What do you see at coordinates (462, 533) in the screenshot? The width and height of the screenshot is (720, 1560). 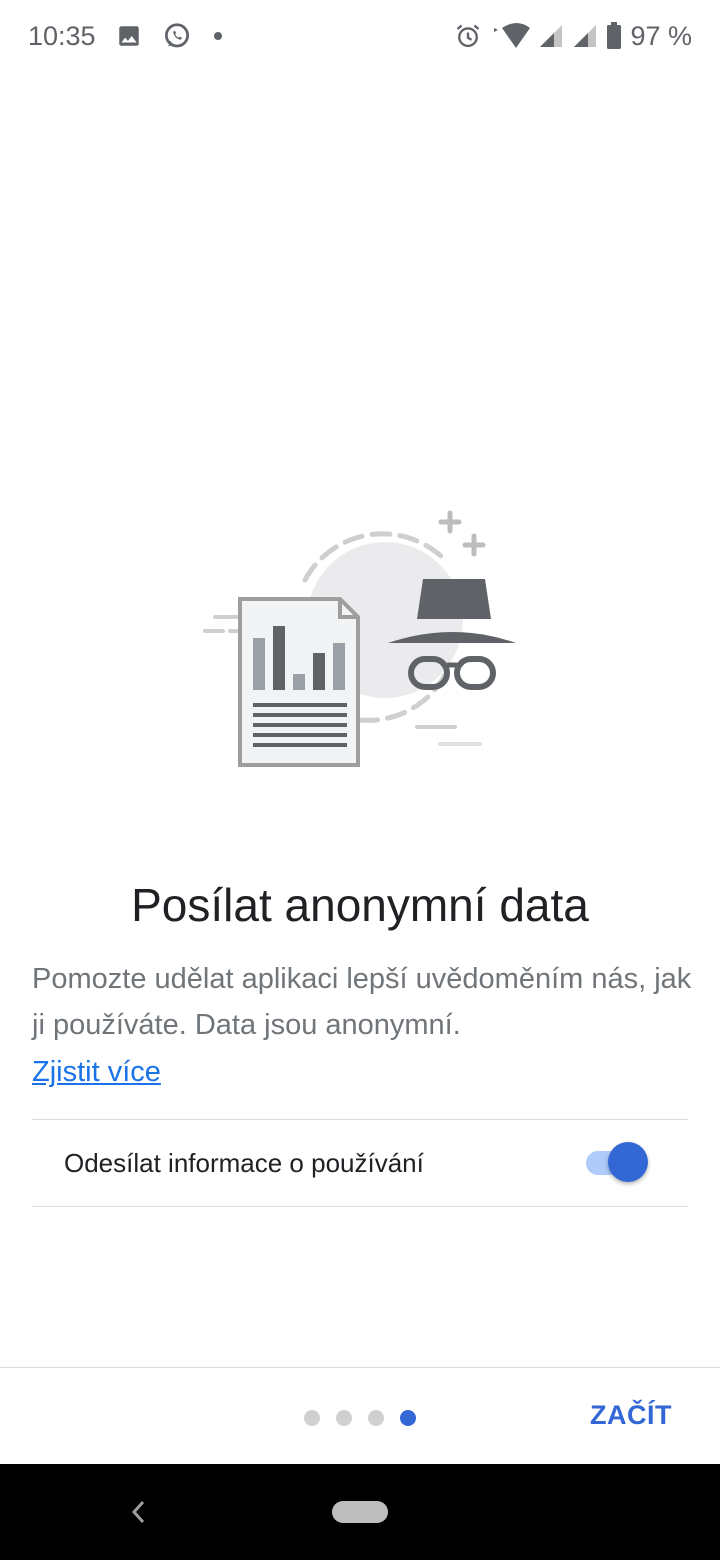 I see `sparkle-icon` at bounding box center [462, 533].